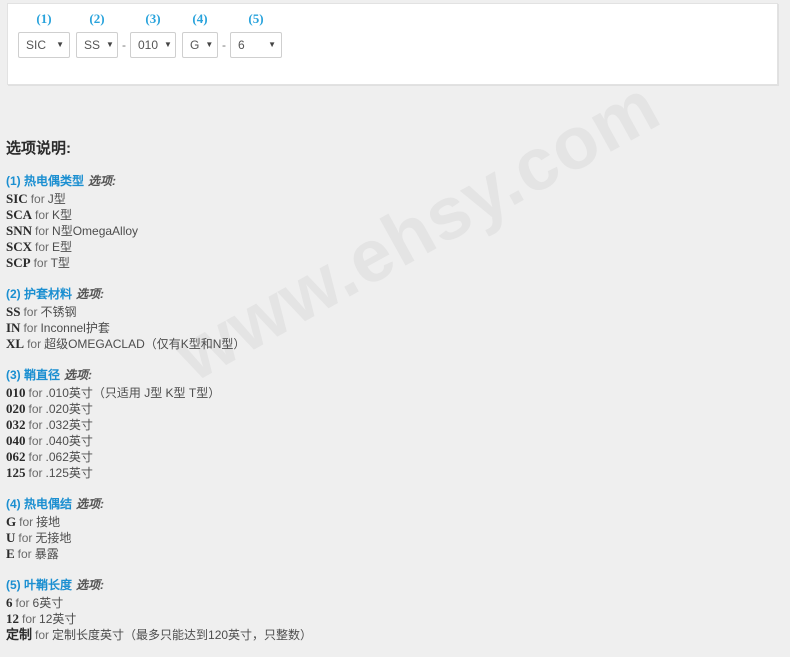 Image resolution: width=790 pixels, height=657 pixels. Describe the element at coordinates (16, 456) in the screenshot. I see `option-code: 062` at that location.